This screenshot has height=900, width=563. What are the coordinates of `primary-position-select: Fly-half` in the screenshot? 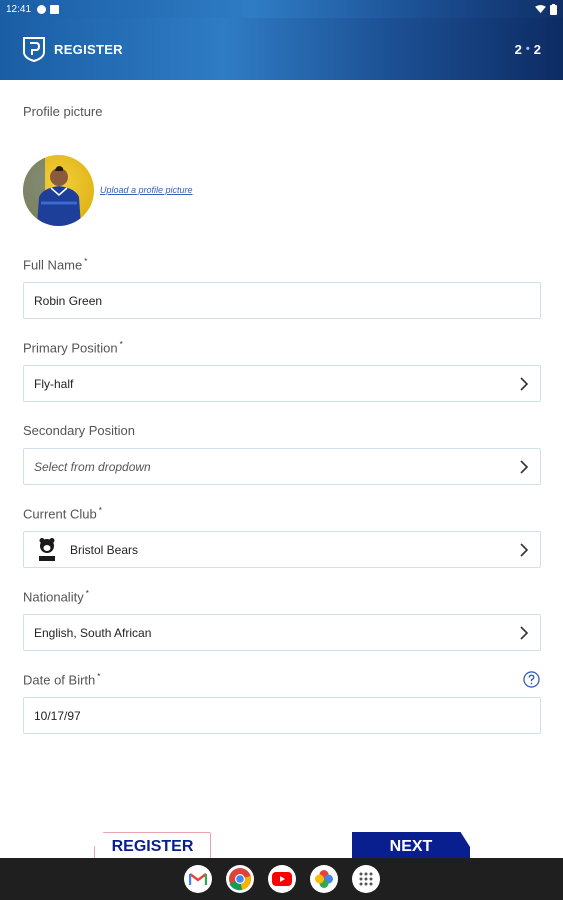 It's located at (282, 383).